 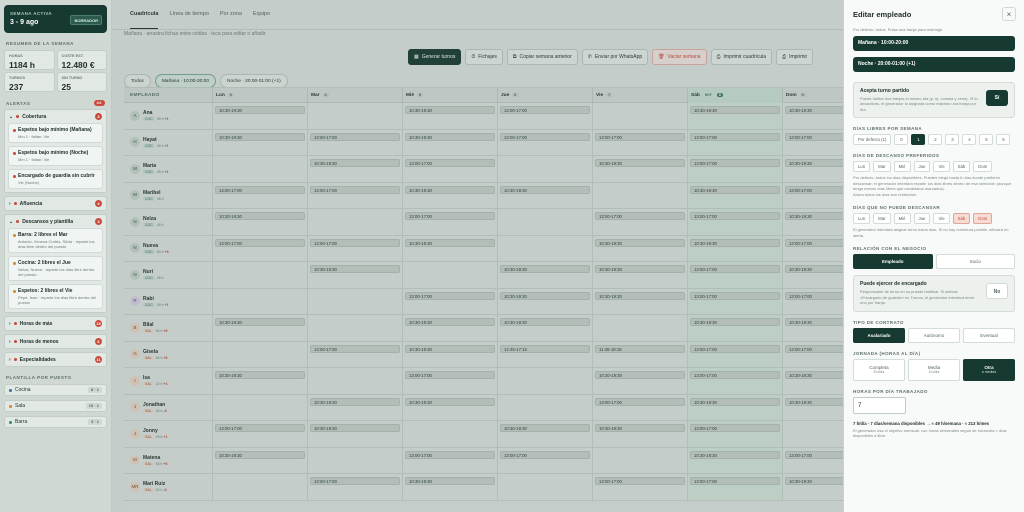 What do you see at coordinates (893, 261) in the screenshot?
I see `relation-option: Empleado` at bounding box center [893, 261].